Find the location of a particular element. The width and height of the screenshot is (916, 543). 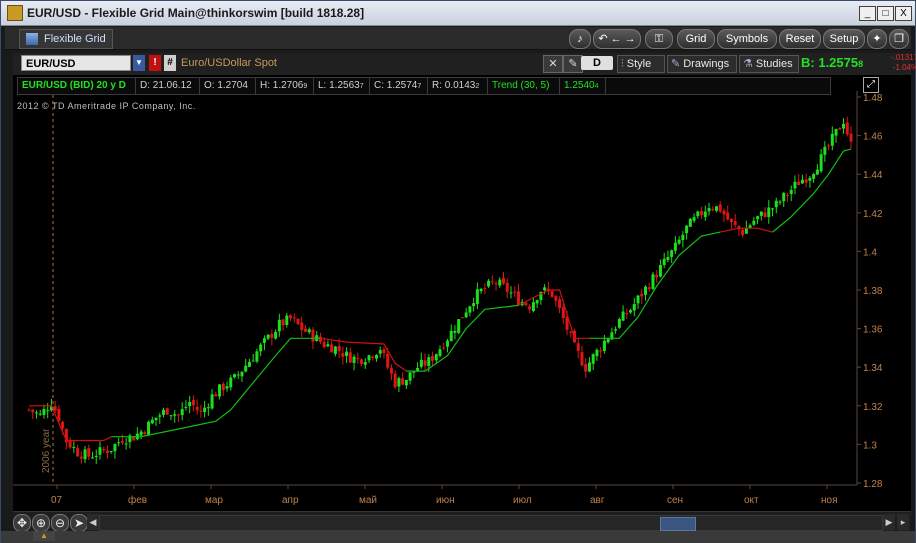

detach-icon: ❐ is located at coordinates (899, 39).